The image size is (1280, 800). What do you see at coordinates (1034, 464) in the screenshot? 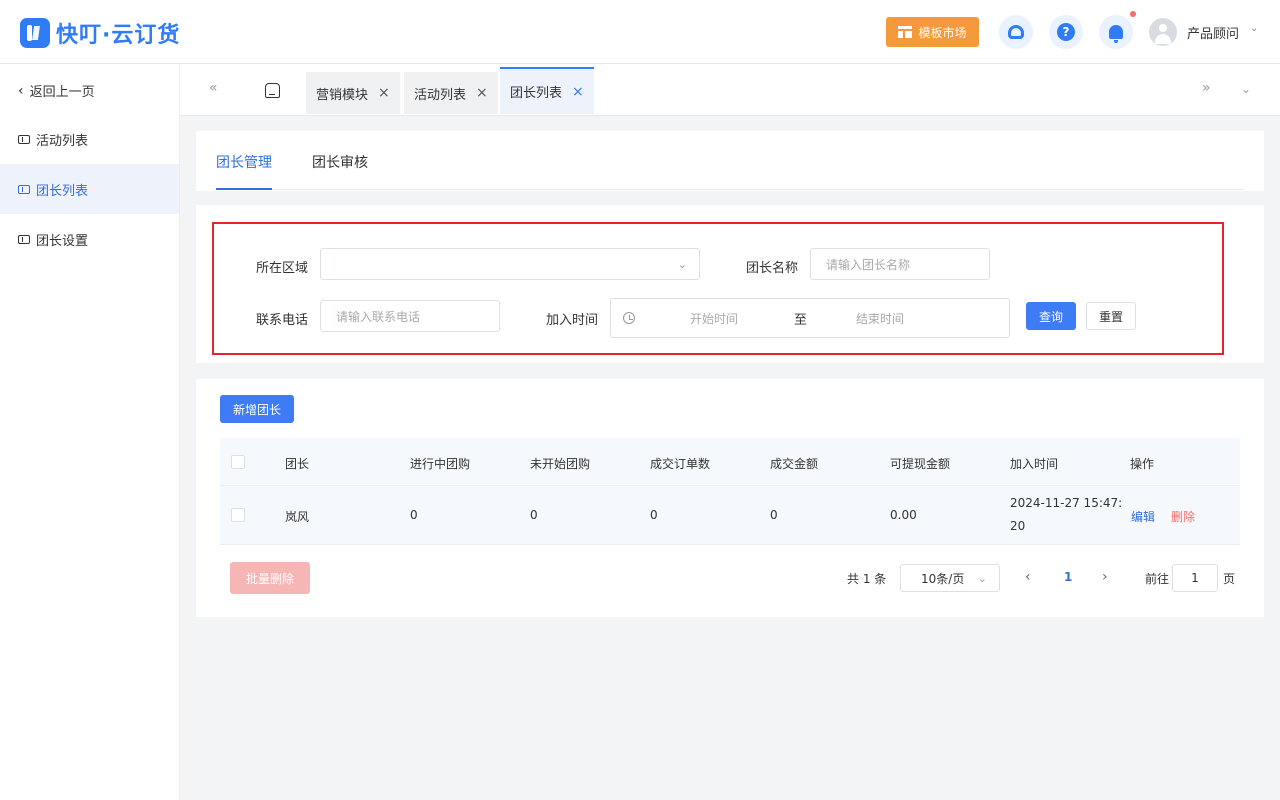
I see `column-header: 加入时间` at bounding box center [1034, 464].